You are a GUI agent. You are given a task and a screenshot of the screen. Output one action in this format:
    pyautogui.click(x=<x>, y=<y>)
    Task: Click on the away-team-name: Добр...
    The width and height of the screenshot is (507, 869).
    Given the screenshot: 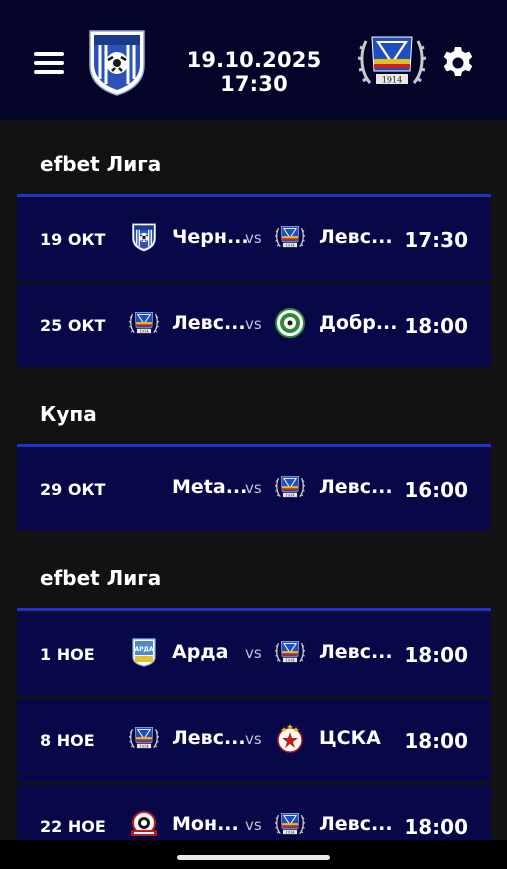 What is the action you would take?
    pyautogui.click(x=358, y=323)
    